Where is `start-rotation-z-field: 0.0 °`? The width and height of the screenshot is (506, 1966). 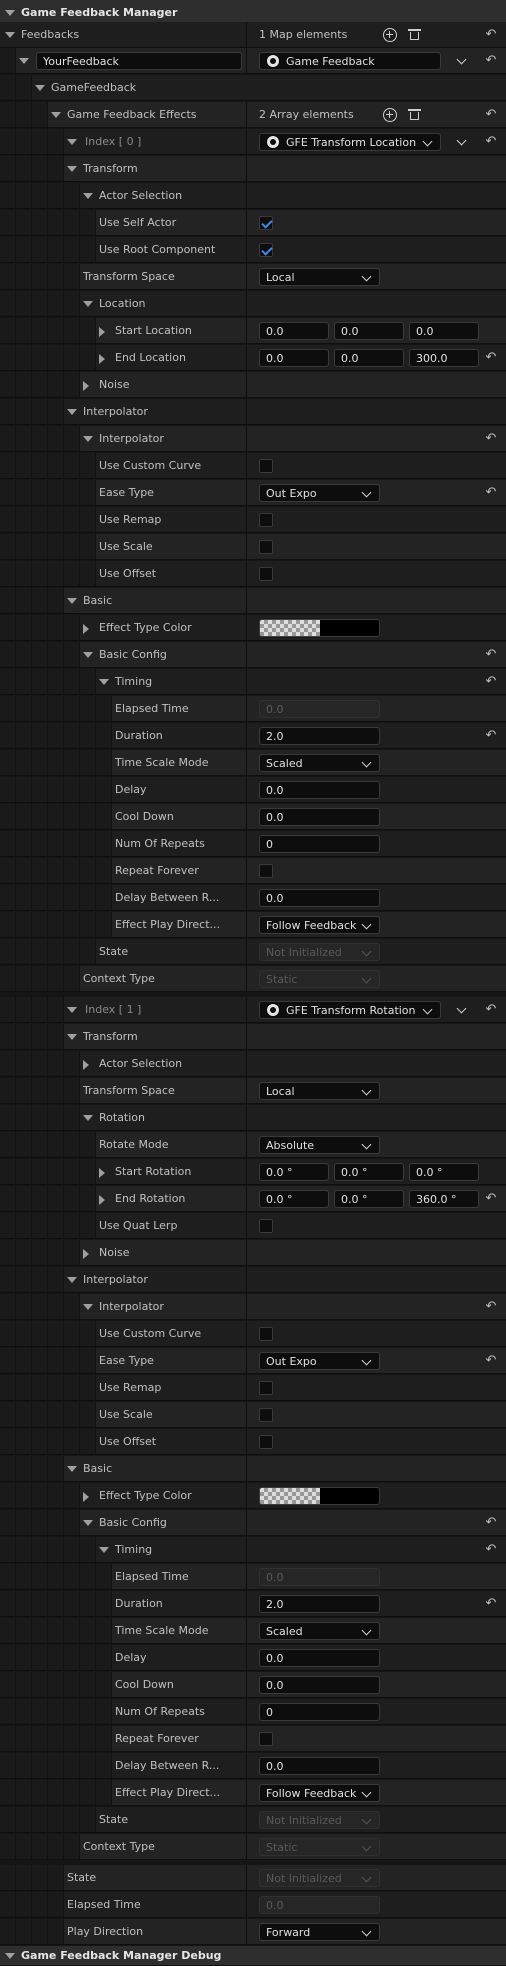 start-rotation-z-field: 0.0 ° is located at coordinates (444, 1172).